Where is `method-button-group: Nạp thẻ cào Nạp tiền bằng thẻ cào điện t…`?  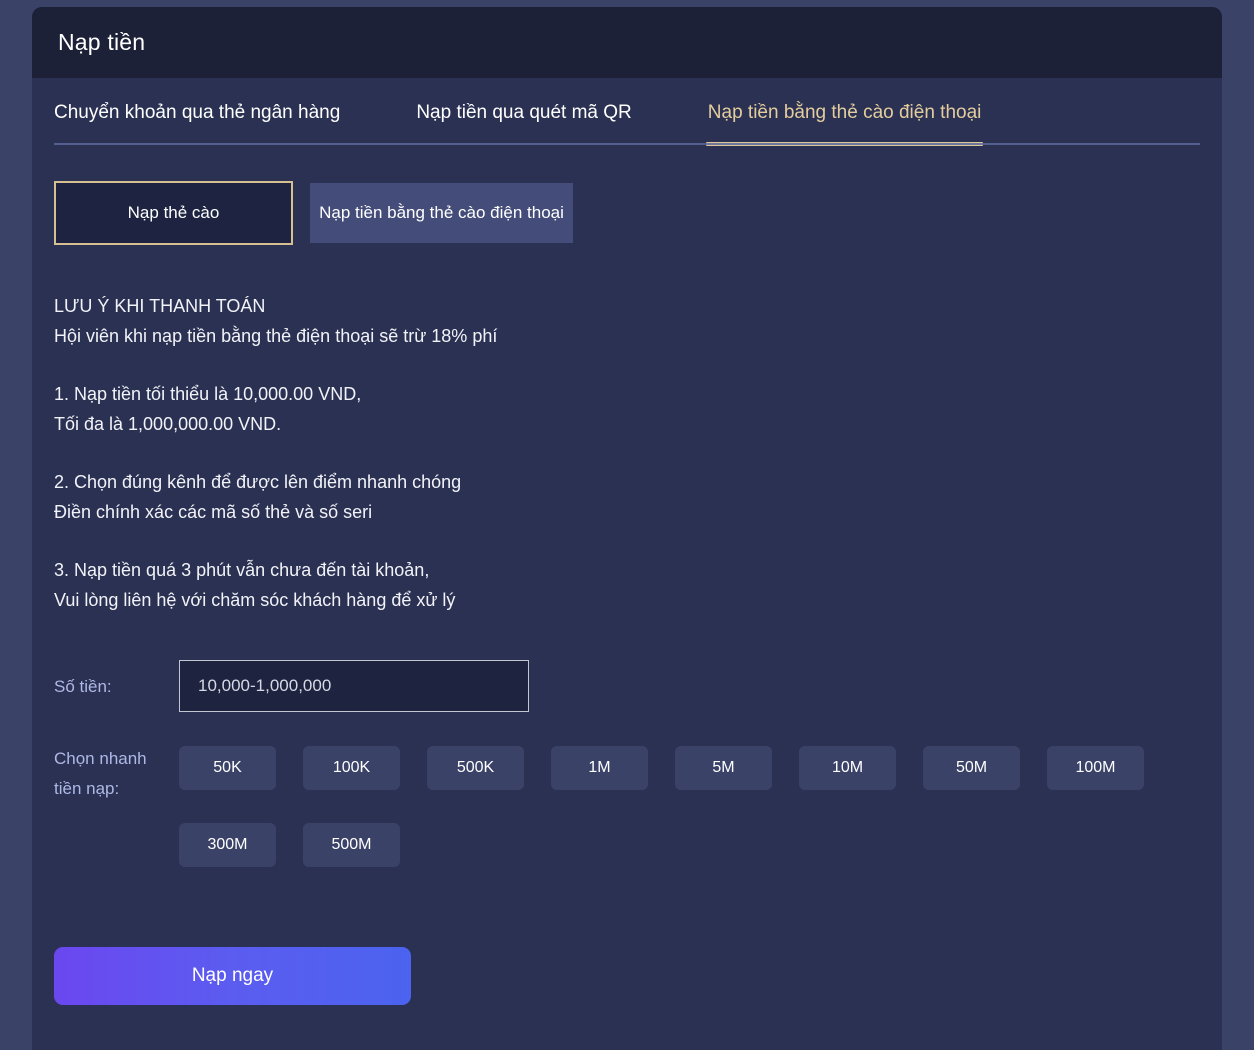
method-button-group: Nạp thẻ cào Nạp tiền bằng thẻ cào điện t… is located at coordinates (638, 213).